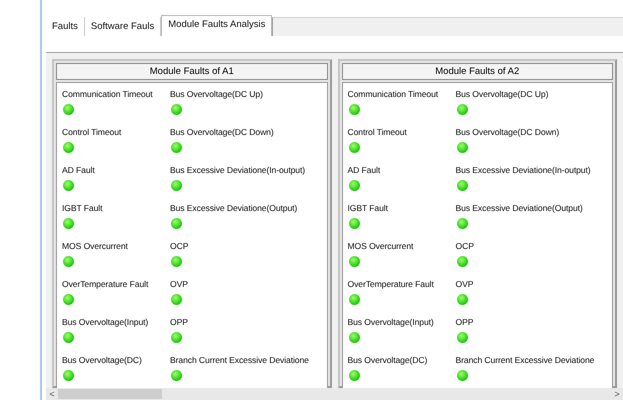 Image resolution: width=623 pixels, height=400 pixels. I want to click on tab: Faults, so click(65, 26).